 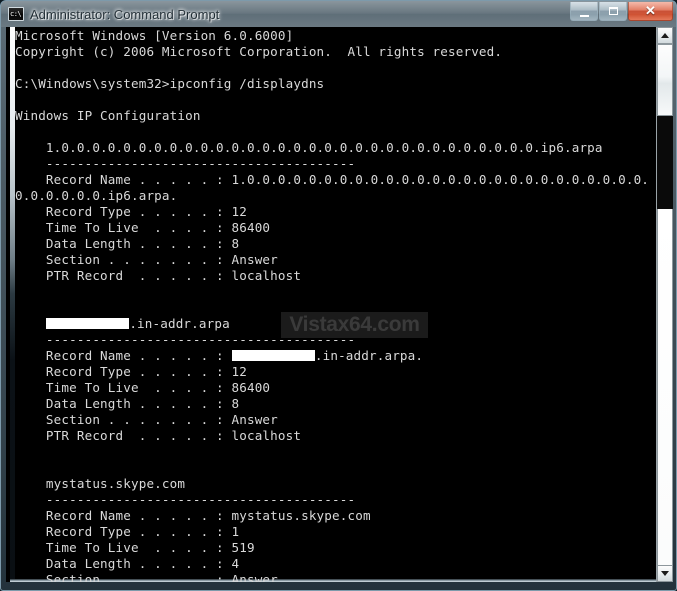 What do you see at coordinates (170, 83) in the screenshot?
I see `console-line: C:\Windows\system32>ipconfig /displaydns` at bounding box center [170, 83].